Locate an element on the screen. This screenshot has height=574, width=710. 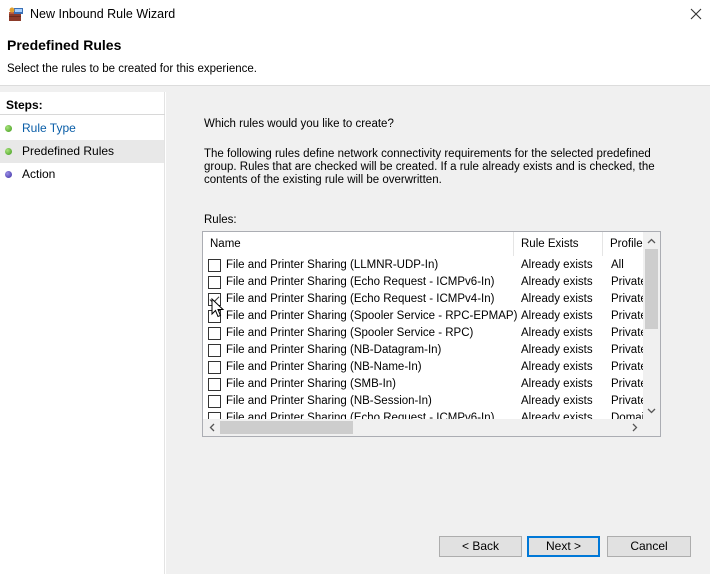
rule-name: File and Printer Sharing (SMB-In) is located at coordinates (311, 384).